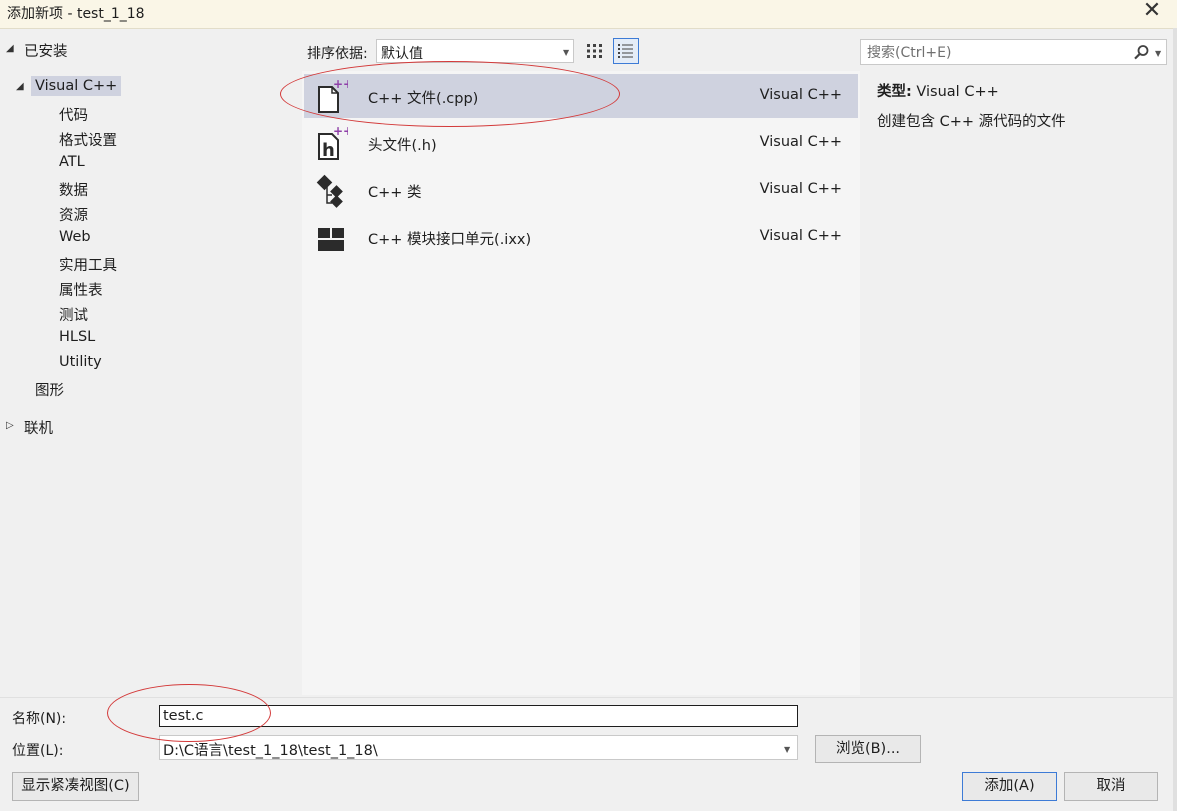 The image size is (1177, 811). I want to click on close-icon: ✕, so click(1152, 12).